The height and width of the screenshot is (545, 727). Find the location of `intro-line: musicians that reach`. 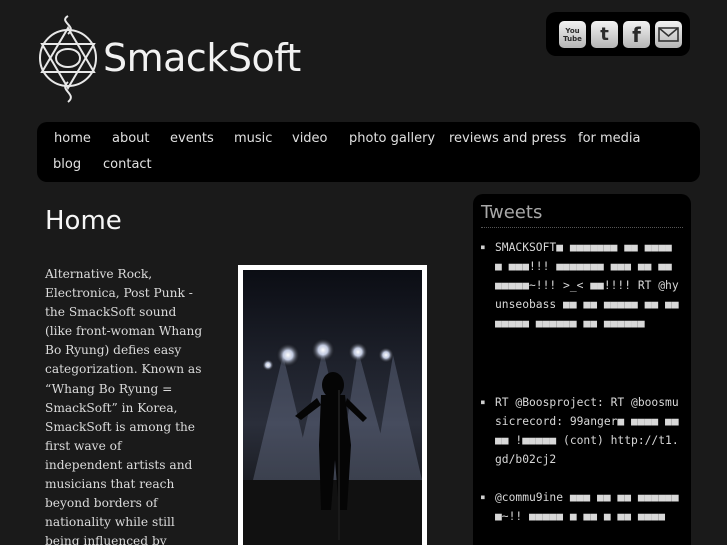

intro-line: musicians that reach is located at coordinates (110, 484).